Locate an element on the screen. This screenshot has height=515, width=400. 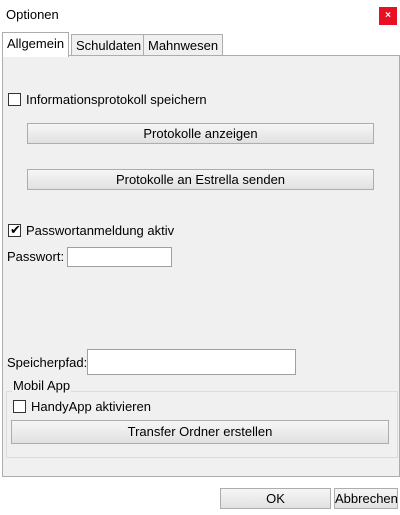
password-label: Passwort: is located at coordinates (36, 256).